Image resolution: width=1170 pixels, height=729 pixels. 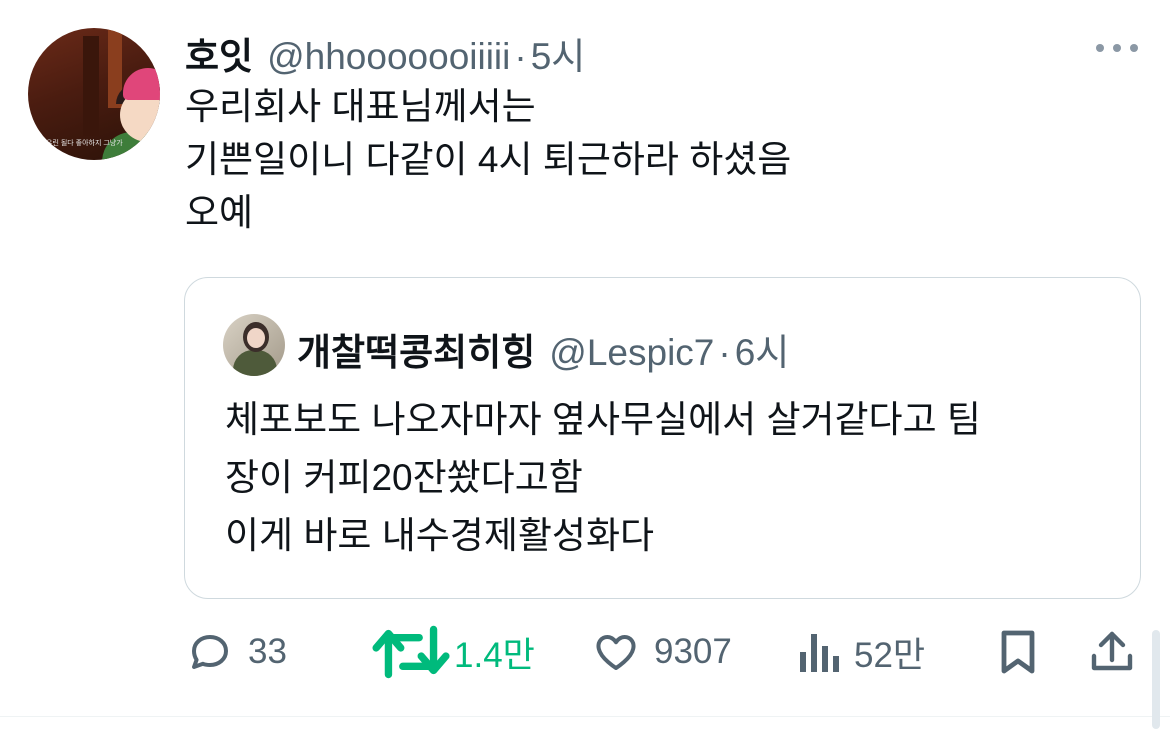 What do you see at coordinates (543, 349) in the screenshot?
I see `quoted-tweet-header: 개찰떡콩최히힝 @Lespic7 · 6시` at bounding box center [543, 349].